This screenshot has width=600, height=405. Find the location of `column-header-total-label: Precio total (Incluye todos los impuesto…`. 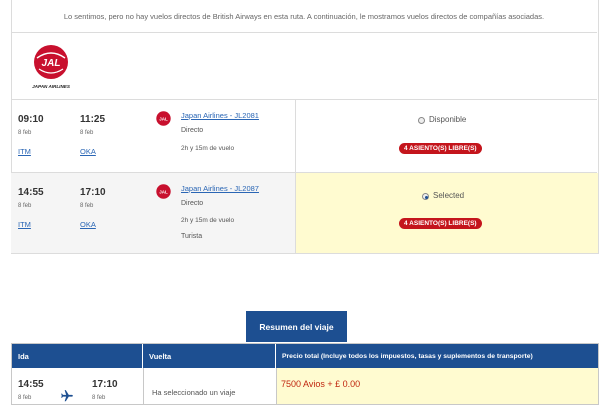

column-header-total-label: Precio total (Incluye todos los impuesto… is located at coordinates (407, 356).